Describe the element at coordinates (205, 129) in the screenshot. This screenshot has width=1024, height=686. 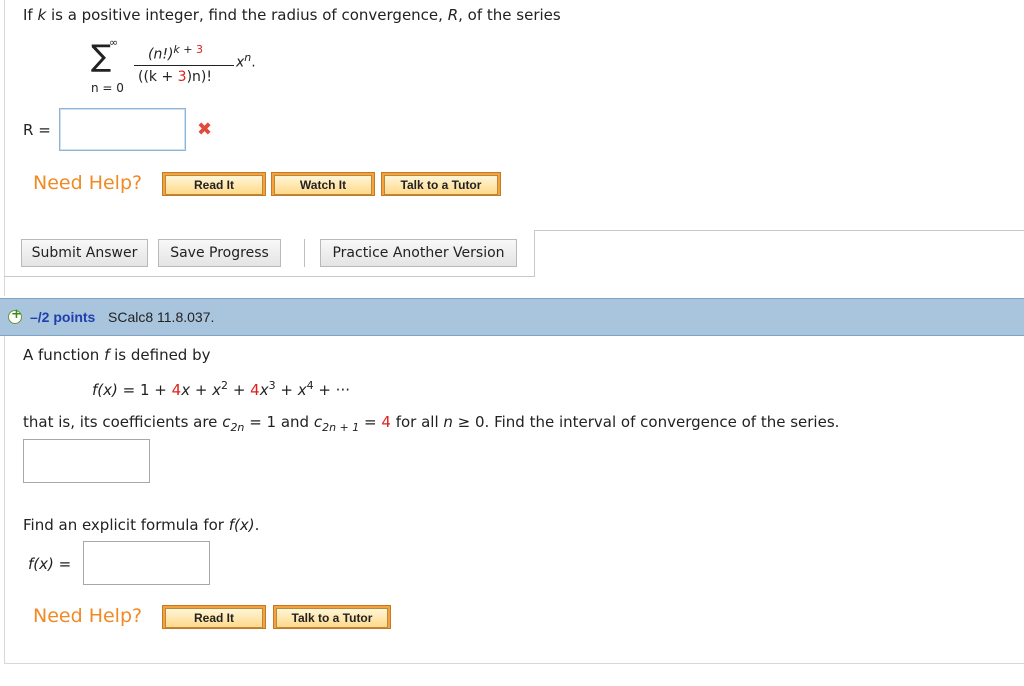
I see `incorrect-x-icon: ✖` at that location.